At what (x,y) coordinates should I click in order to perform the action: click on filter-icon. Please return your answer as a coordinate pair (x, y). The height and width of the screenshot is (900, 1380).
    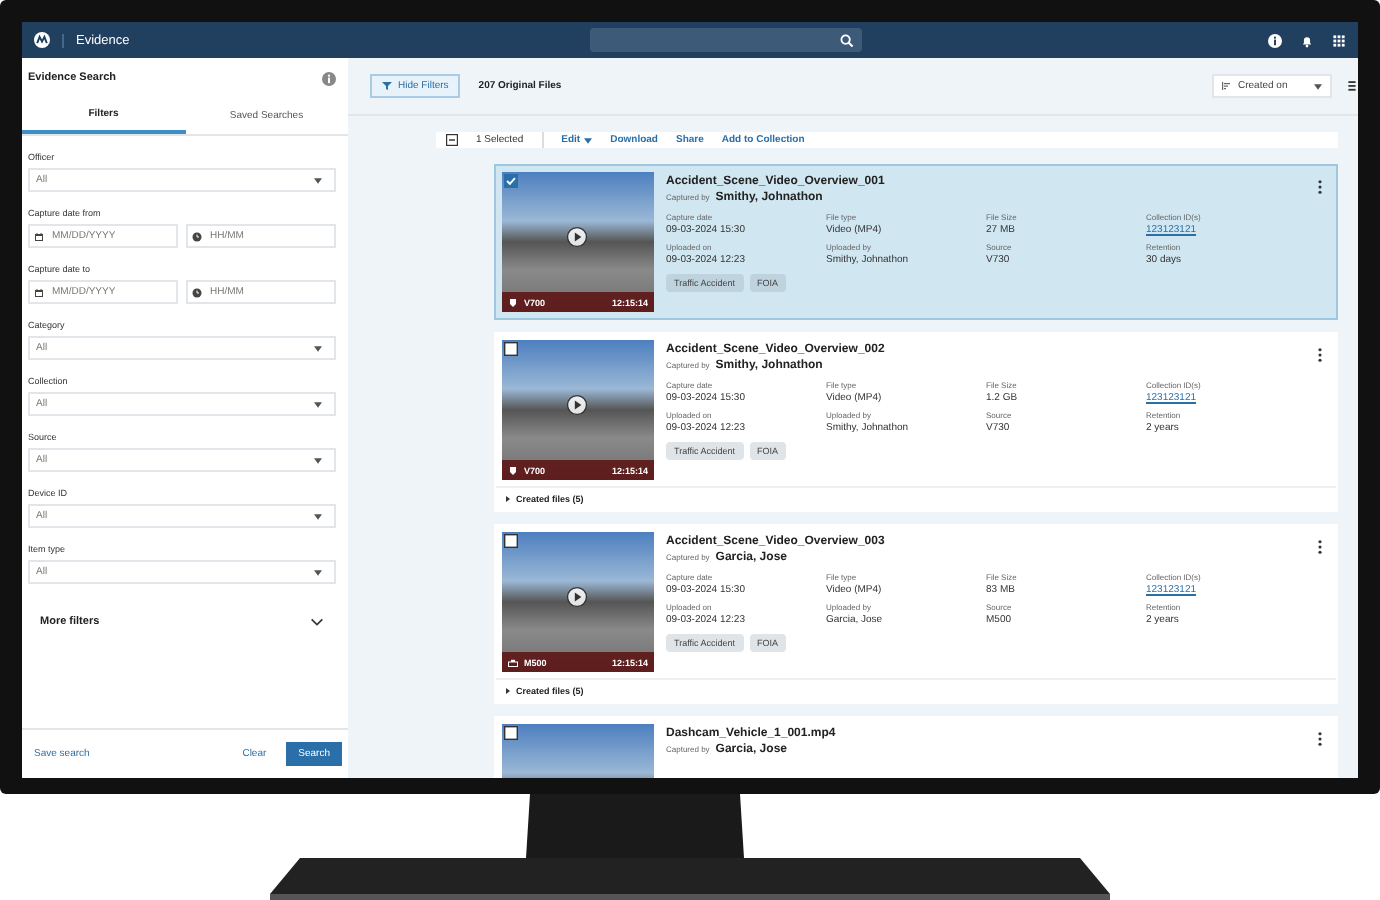
    Looking at the image, I should click on (387, 86).